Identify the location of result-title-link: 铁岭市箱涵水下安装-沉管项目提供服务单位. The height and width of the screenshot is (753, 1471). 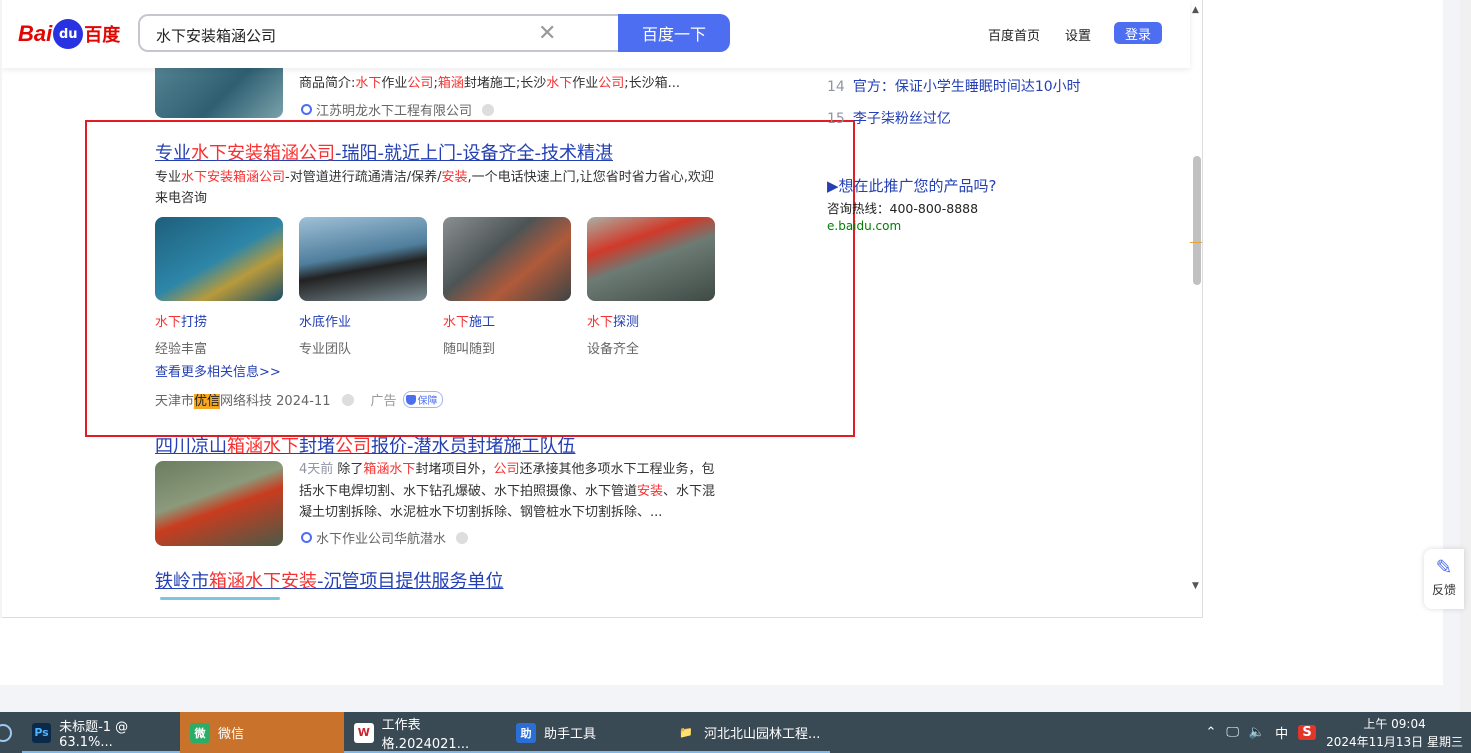
(329, 580).